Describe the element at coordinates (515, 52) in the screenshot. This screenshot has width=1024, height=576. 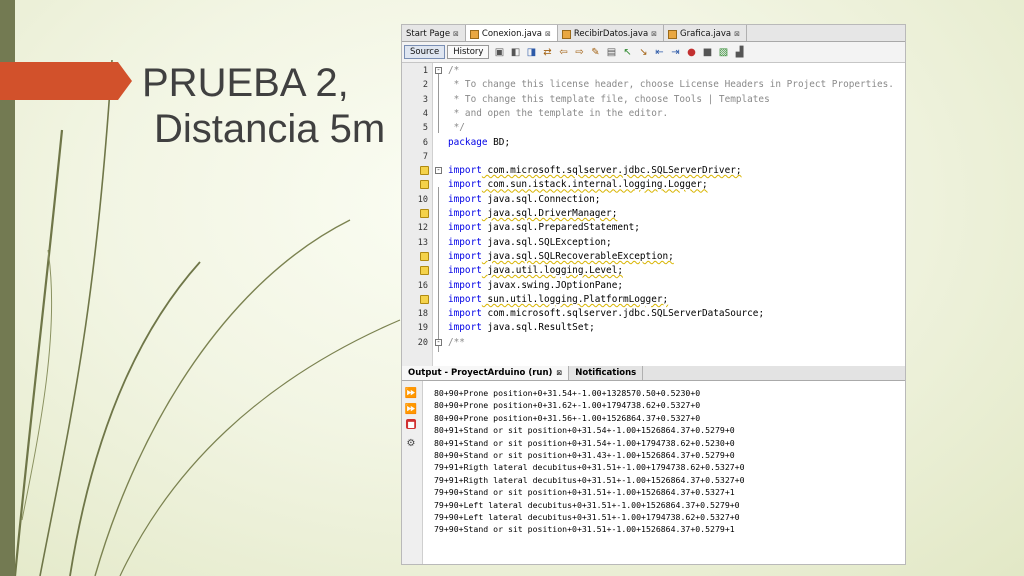
I see `back-icon: ◧` at that location.